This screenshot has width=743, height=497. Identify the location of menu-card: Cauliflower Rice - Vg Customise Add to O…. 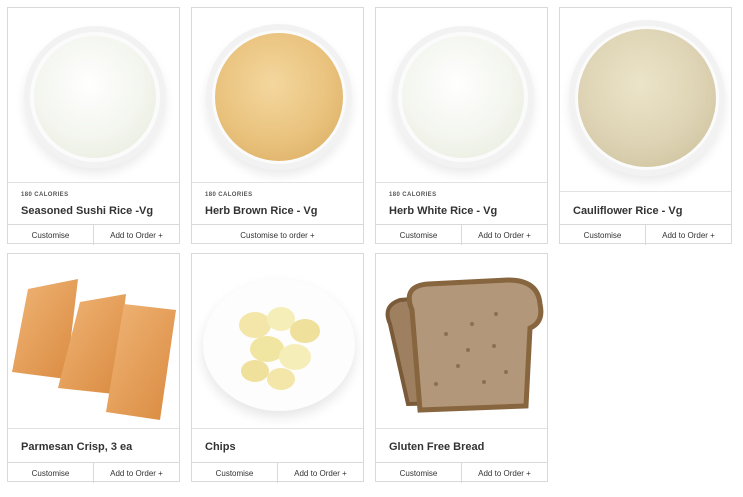
(645, 126).